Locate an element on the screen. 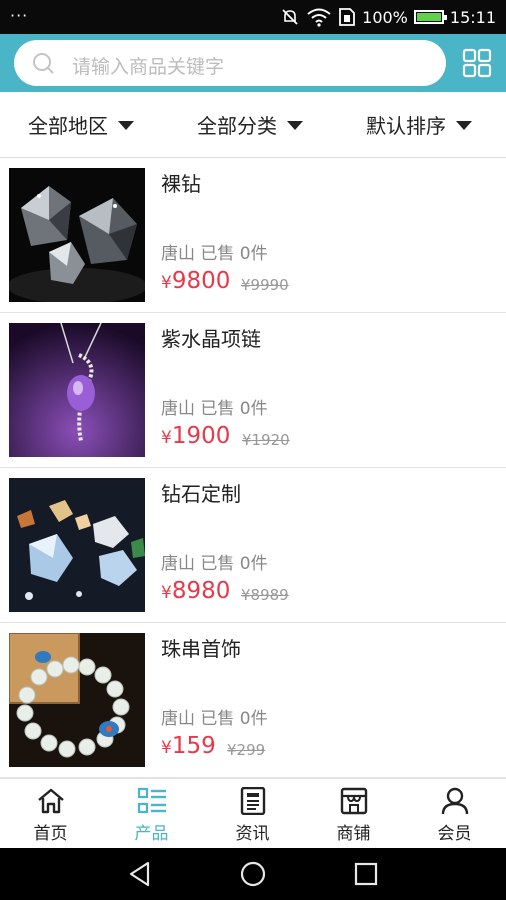 The image size is (506, 900). tab-products: 产品 is located at coordinates (151, 814).